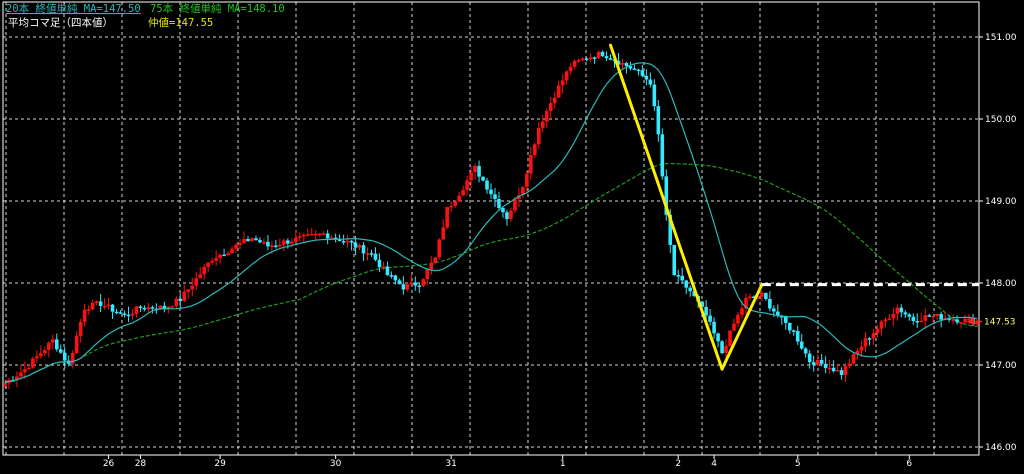 The width and height of the screenshot is (1024, 474). I want to click on y-tick-label: 146.00, so click(1001, 448).